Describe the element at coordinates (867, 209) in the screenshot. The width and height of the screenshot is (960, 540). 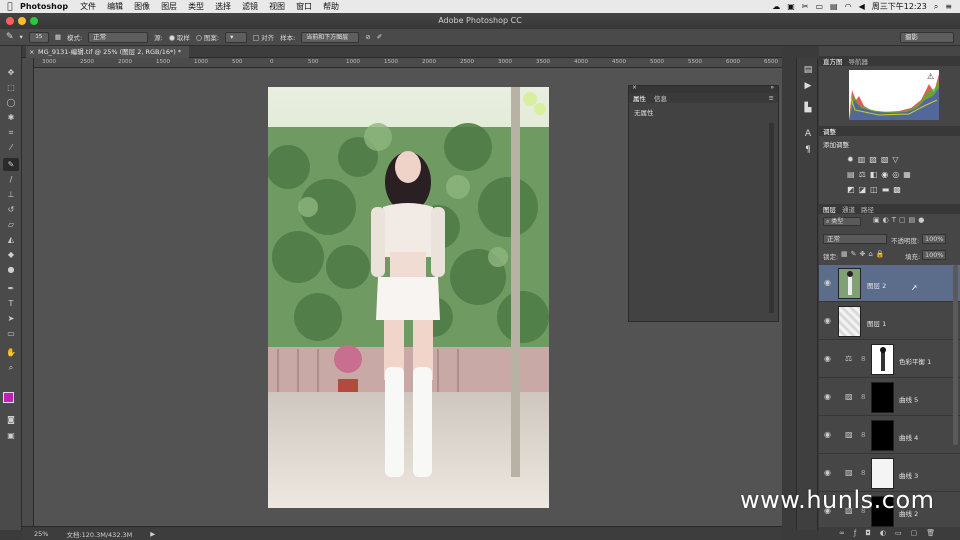
I see `tab-paths: 路径` at that location.